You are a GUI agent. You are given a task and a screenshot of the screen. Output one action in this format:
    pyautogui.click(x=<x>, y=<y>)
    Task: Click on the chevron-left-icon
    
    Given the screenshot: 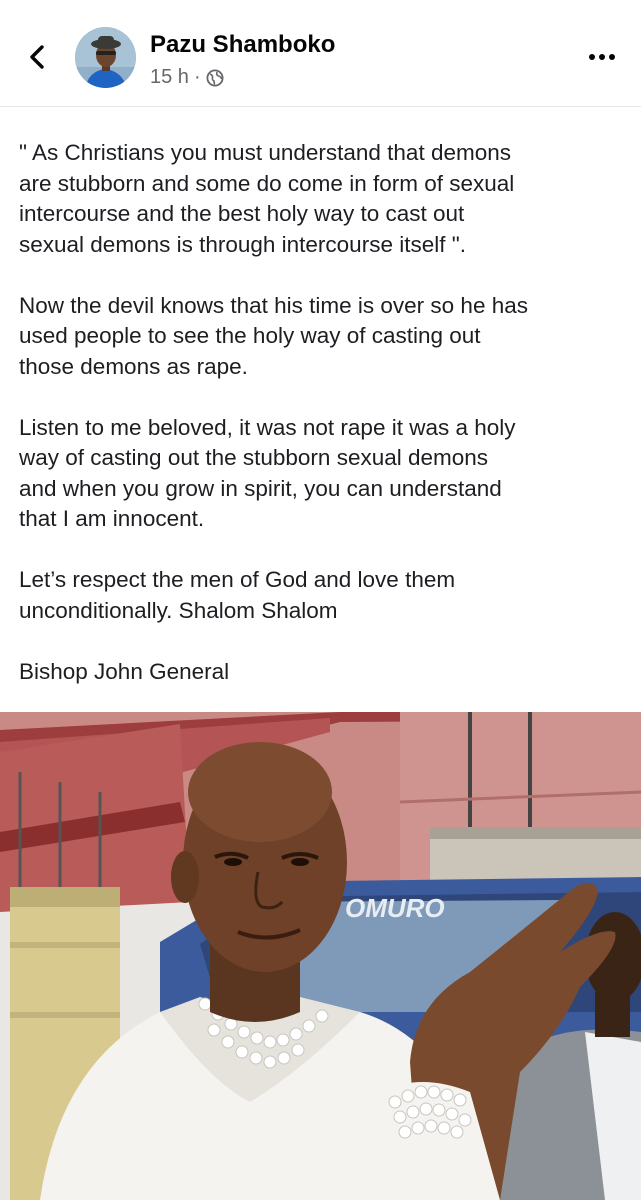 What is the action you would take?
    pyautogui.click(x=37, y=57)
    